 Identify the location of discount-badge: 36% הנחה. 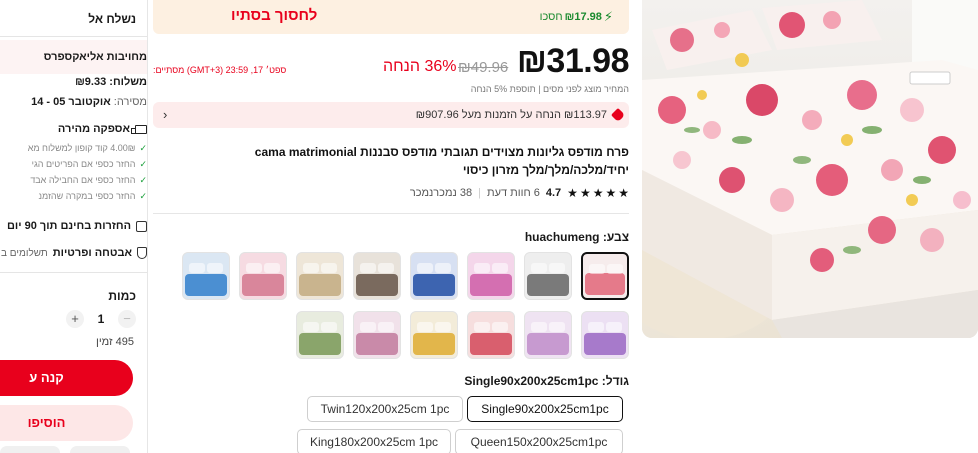
(420, 66).